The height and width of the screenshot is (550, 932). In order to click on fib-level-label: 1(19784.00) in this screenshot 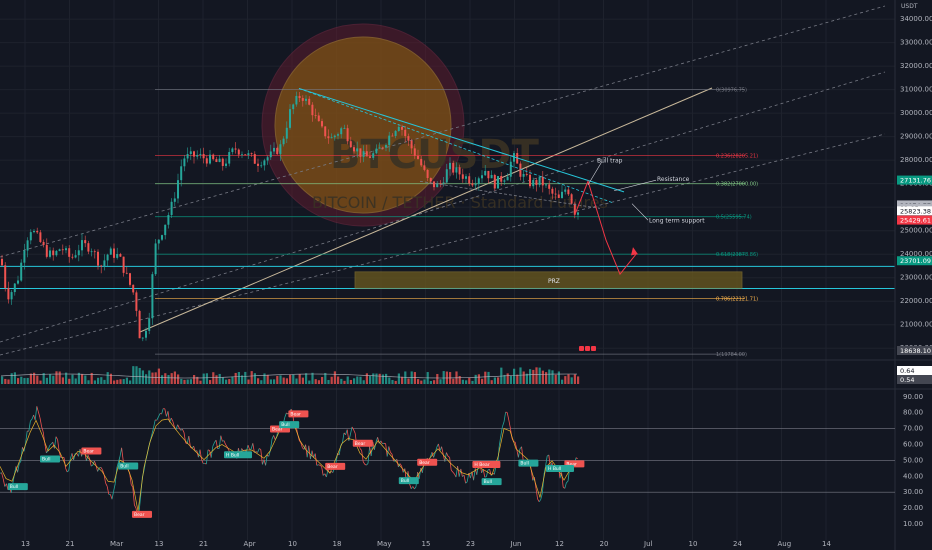, I will do `click(731, 355)`.